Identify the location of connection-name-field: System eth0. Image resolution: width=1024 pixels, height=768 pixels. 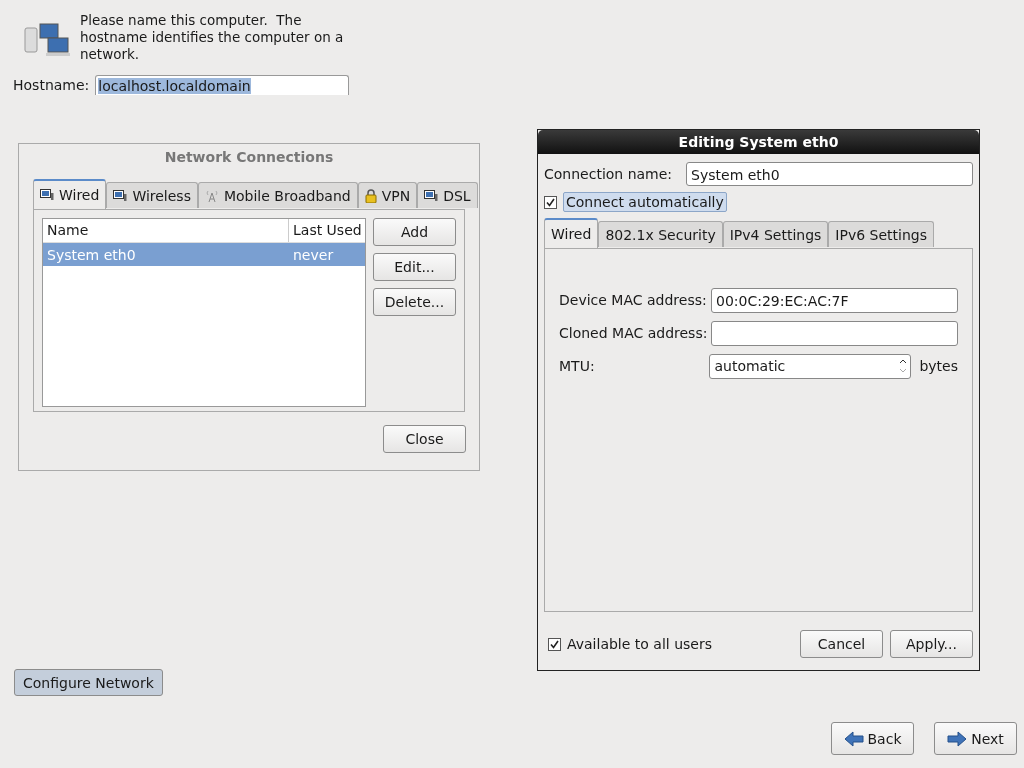
(829, 174).